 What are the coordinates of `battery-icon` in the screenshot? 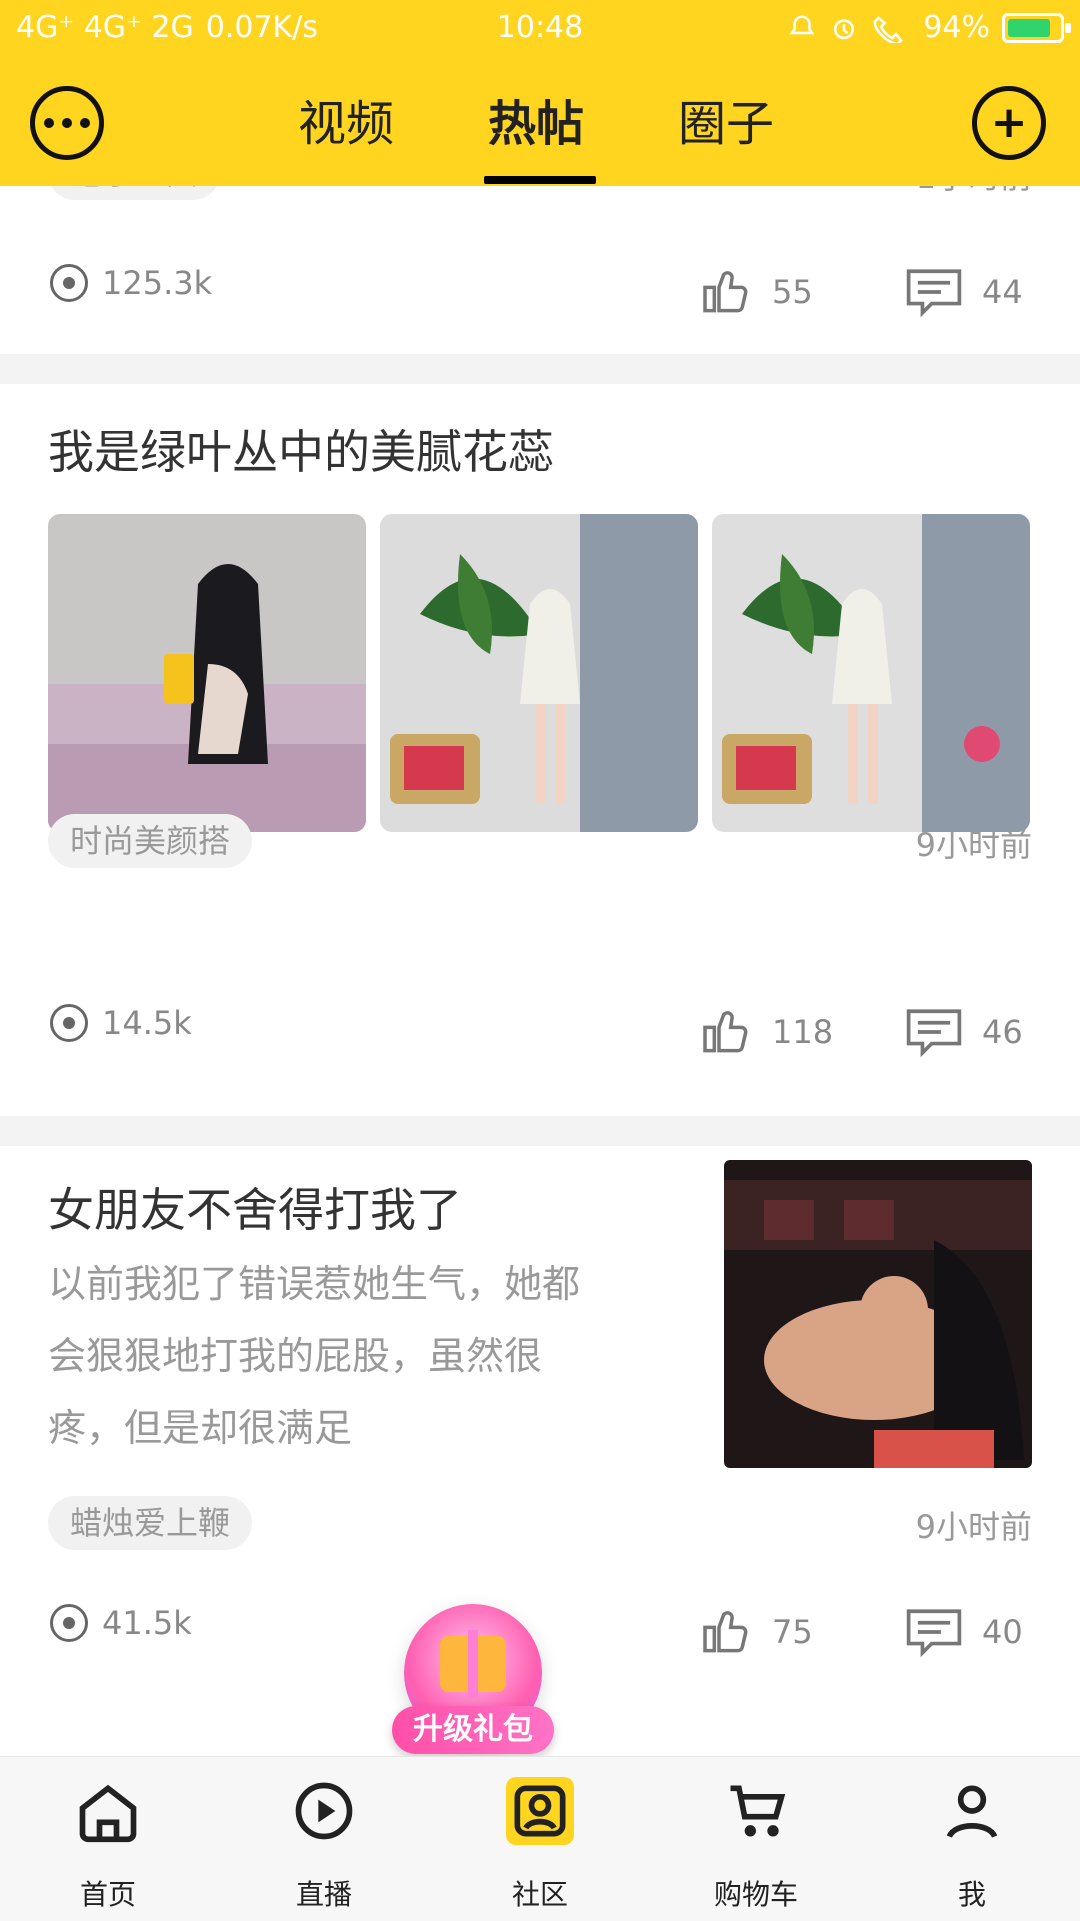 It's located at (1036, 27).